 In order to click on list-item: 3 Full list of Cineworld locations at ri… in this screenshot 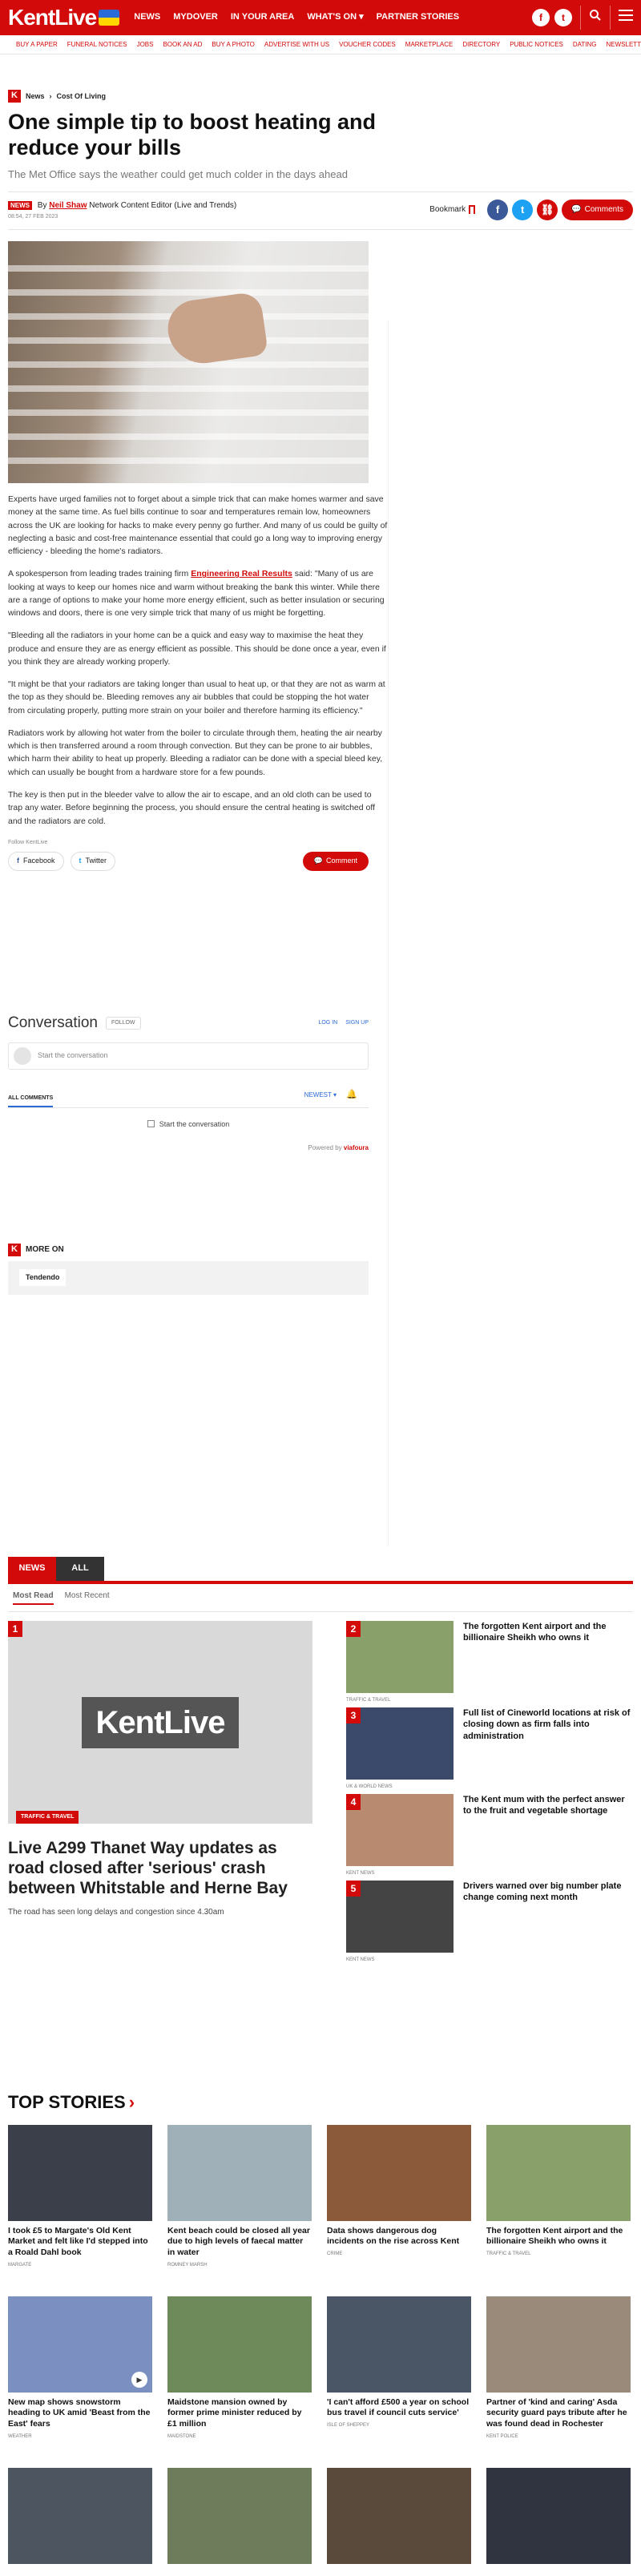, I will do `click(489, 1750)`.